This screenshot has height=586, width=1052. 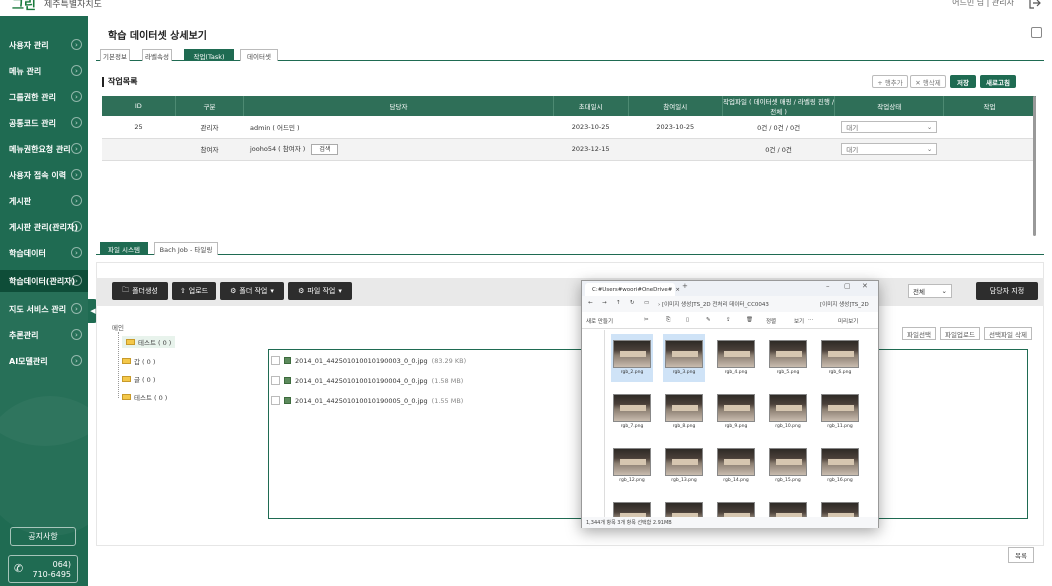 I want to click on thumbnail: rgb_6.png, so click(x=840, y=358).